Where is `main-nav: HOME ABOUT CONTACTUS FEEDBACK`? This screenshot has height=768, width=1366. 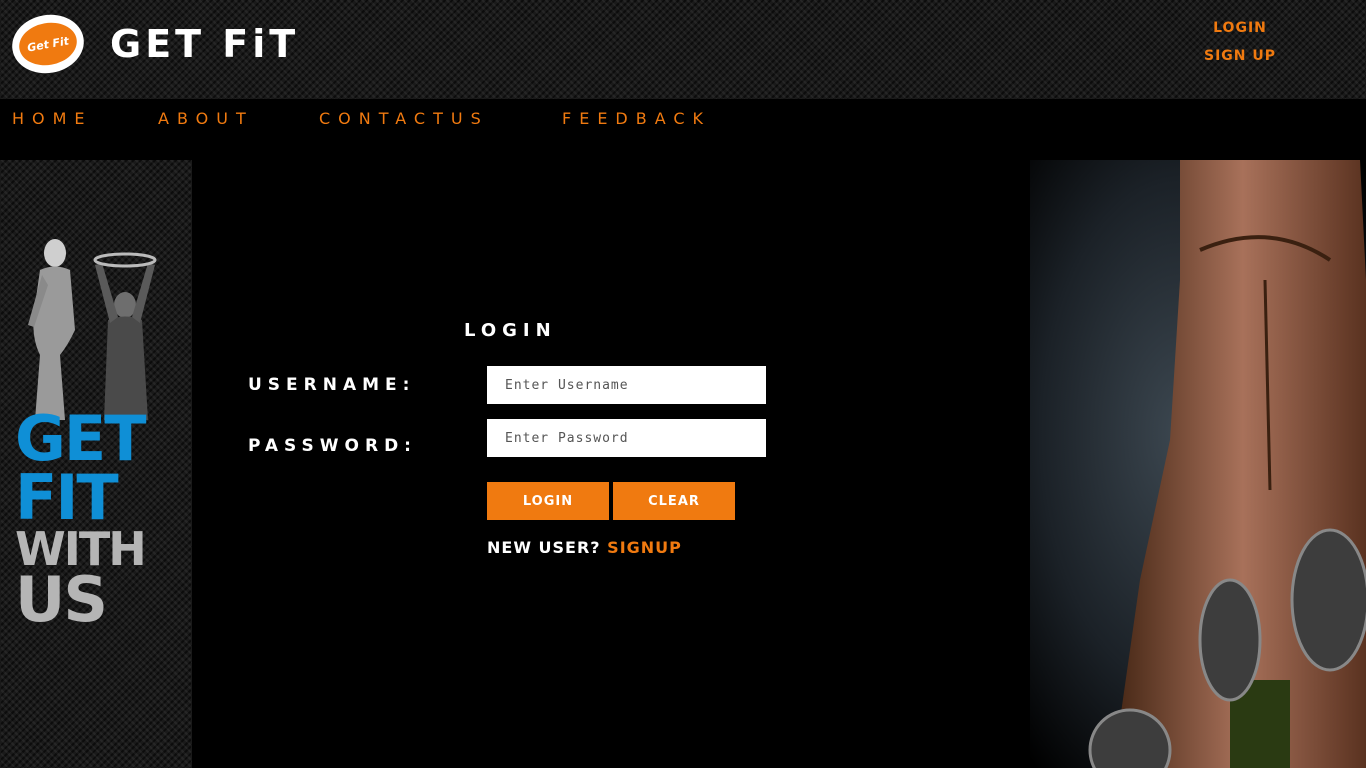
main-nav: HOME ABOUT CONTACTUS FEEDBACK is located at coordinates (683, 129).